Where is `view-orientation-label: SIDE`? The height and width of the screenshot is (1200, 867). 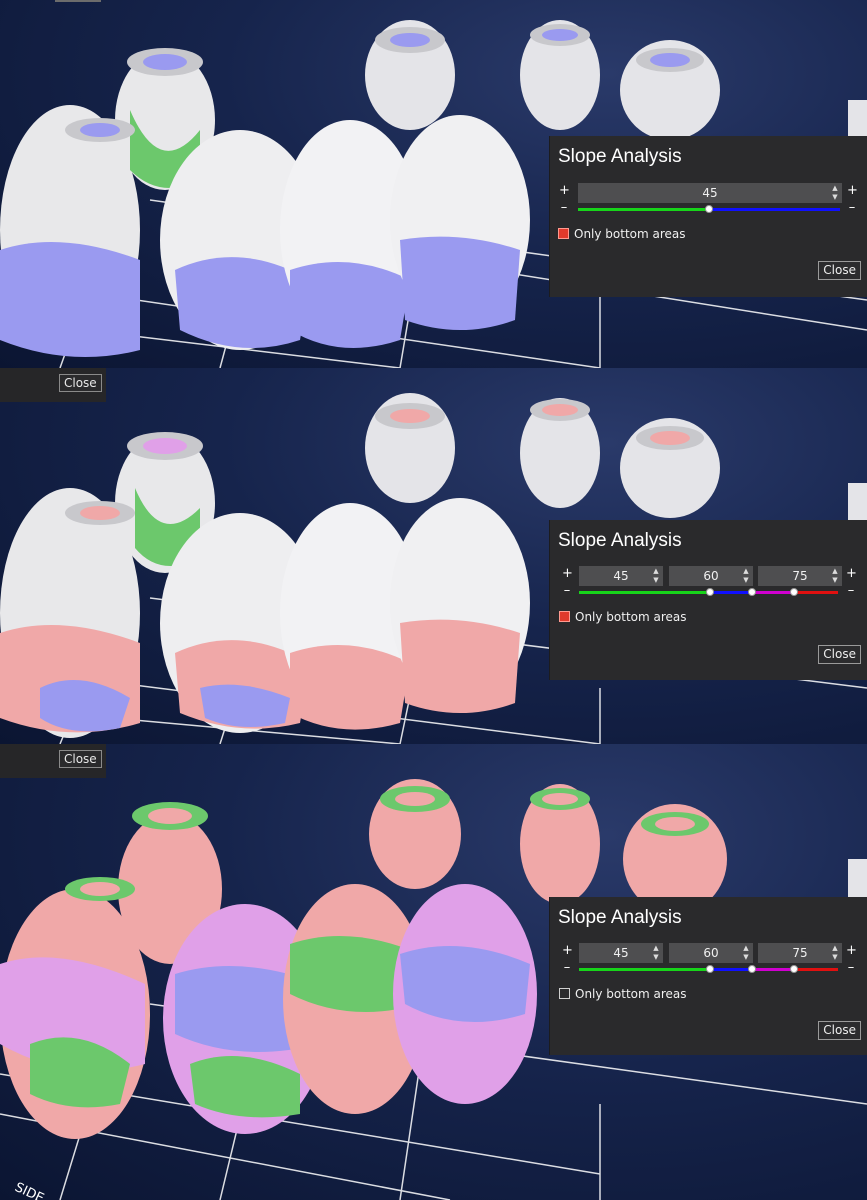
view-orientation-label: SIDE is located at coordinates (29, 1190).